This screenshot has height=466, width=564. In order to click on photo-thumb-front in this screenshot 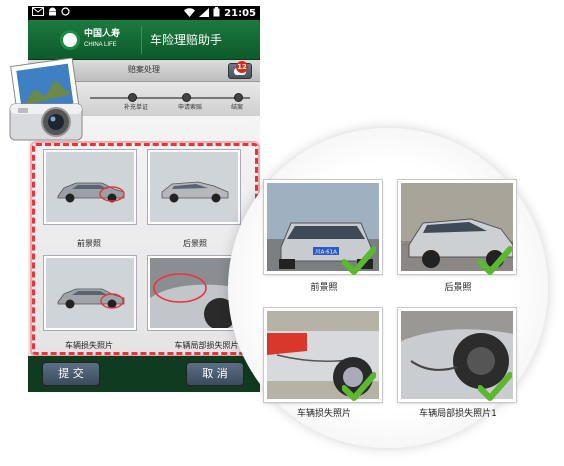, I will do `click(90, 187)`.